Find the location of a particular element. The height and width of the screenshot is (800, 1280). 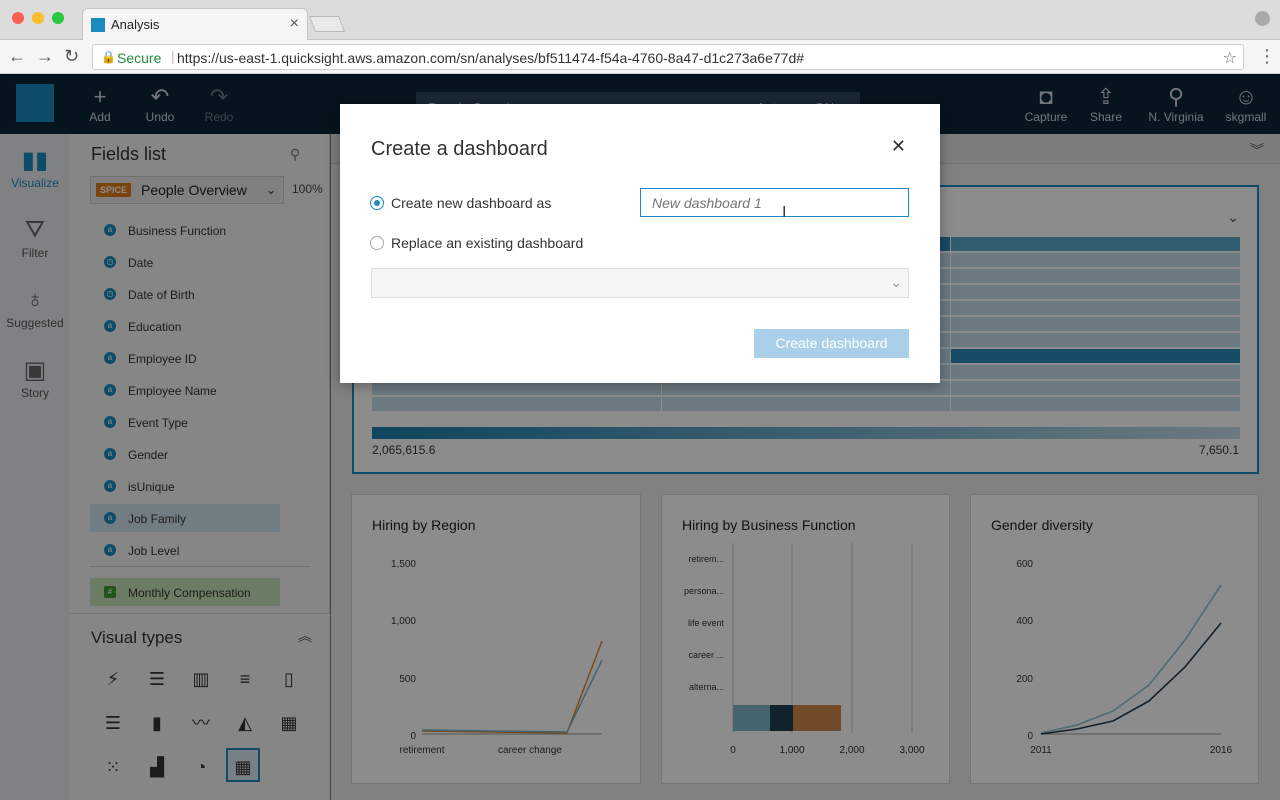

dialog-title: Create a dashboard is located at coordinates (459, 149).